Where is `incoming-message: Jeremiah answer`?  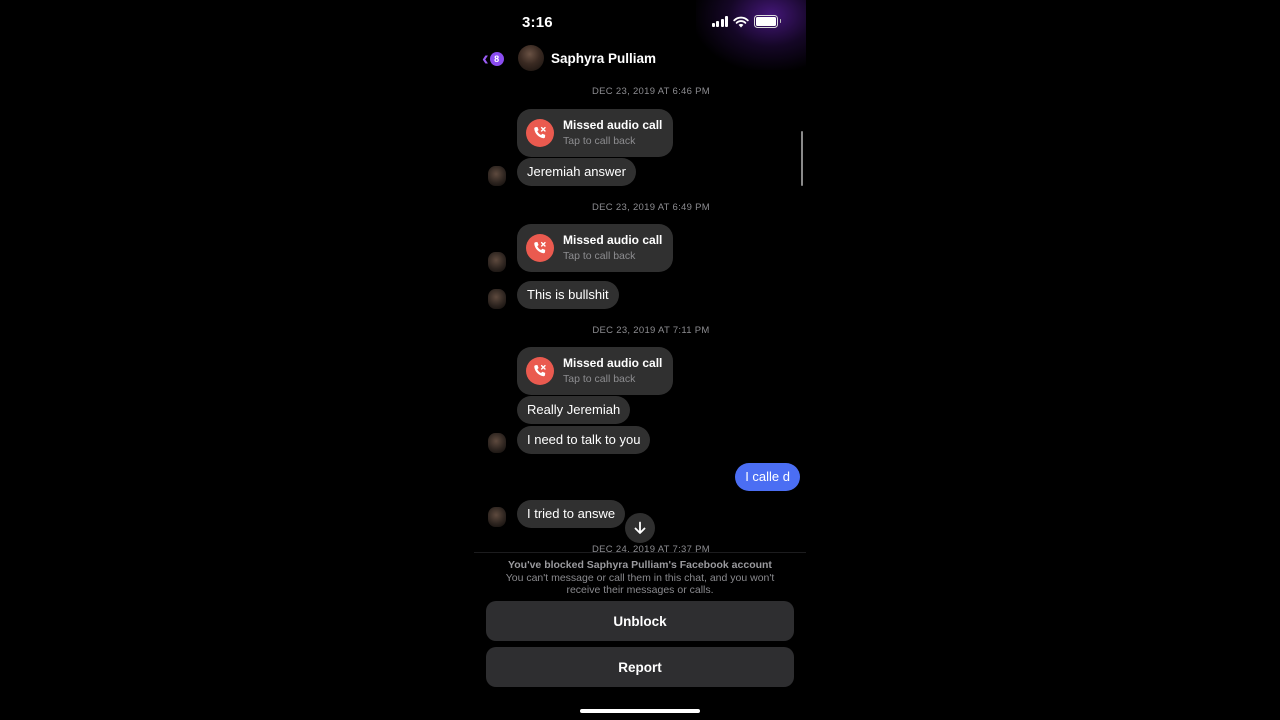
incoming-message: Jeremiah answer is located at coordinates (576, 172).